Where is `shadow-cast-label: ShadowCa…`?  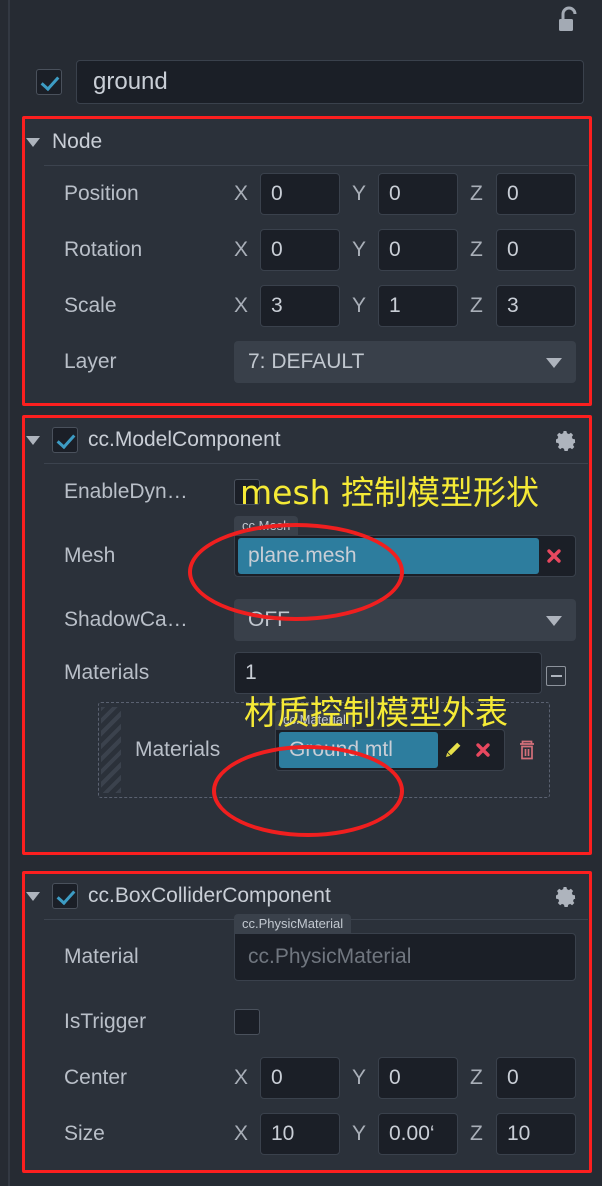 shadow-cast-label: ShadowCa… is located at coordinates (126, 619).